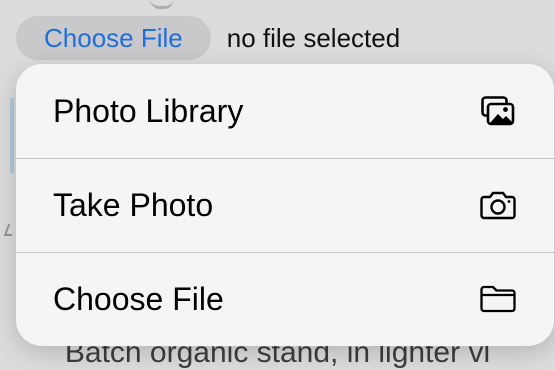 The width and height of the screenshot is (555, 370). What do you see at coordinates (498, 111) in the screenshot?
I see `photo-library-icon` at bounding box center [498, 111].